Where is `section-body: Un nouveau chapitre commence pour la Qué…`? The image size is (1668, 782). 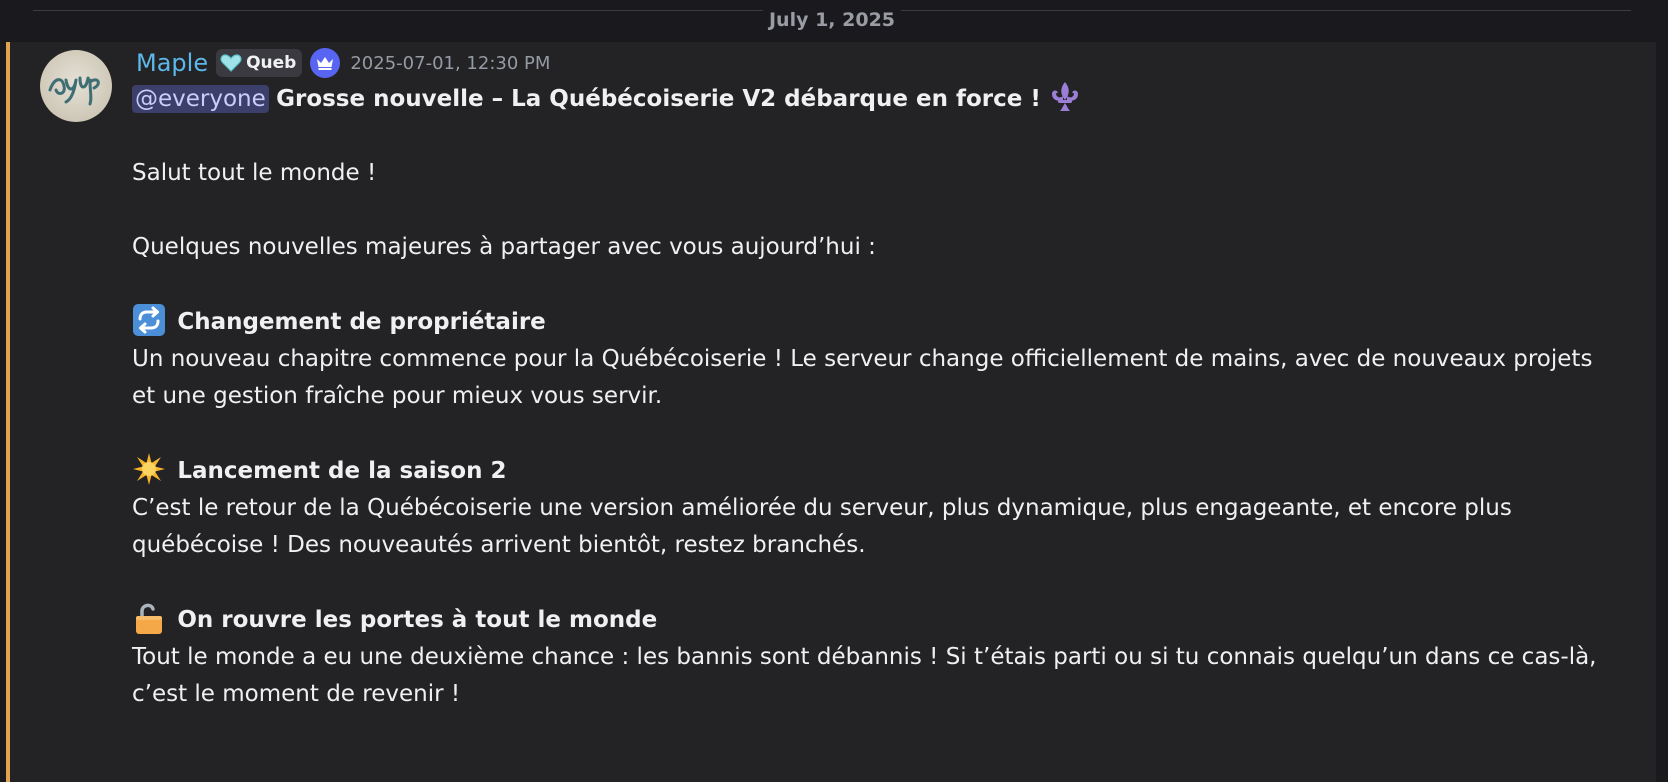 section-body: Un nouveau chapitre commence pour la Qué… is located at coordinates (862, 377).